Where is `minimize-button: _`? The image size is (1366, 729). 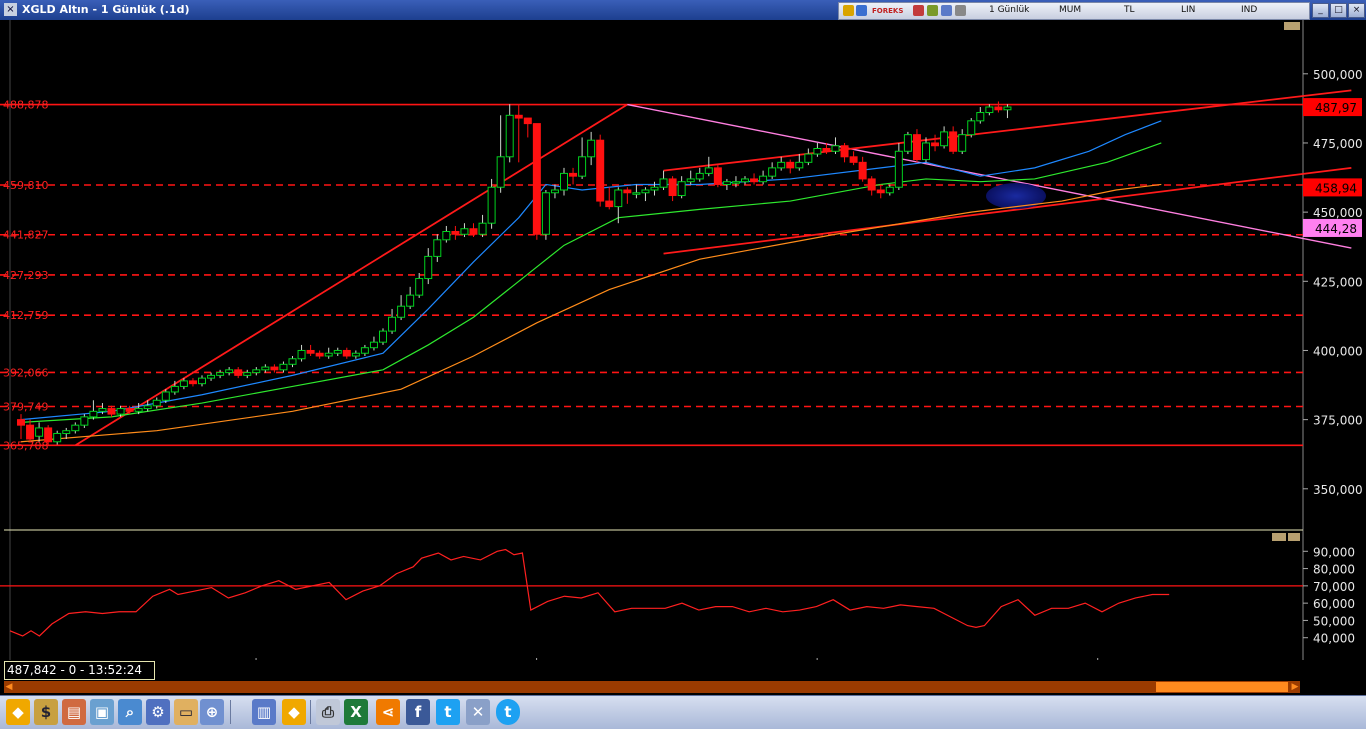
minimize-button: _ is located at coordinates (1320, 10).